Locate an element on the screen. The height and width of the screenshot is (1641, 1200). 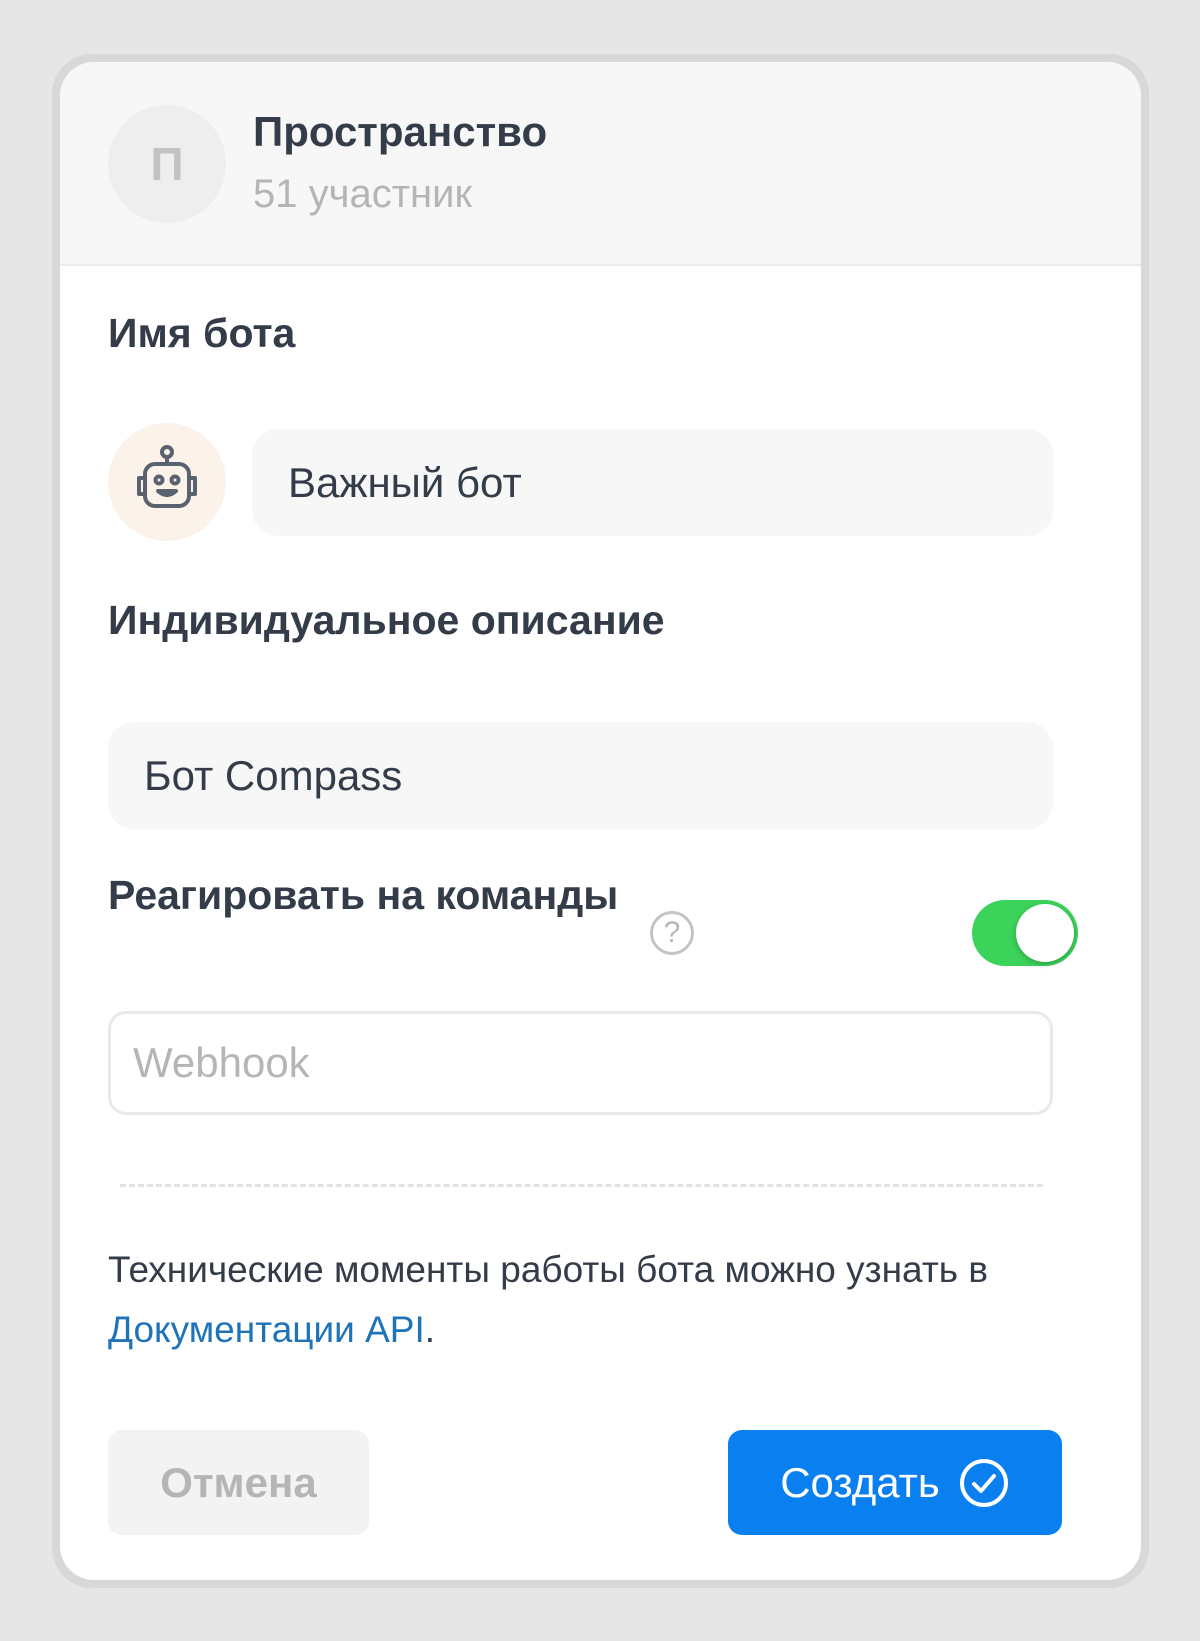
create-button-label: Создать is located at coordinates (860, 1482).